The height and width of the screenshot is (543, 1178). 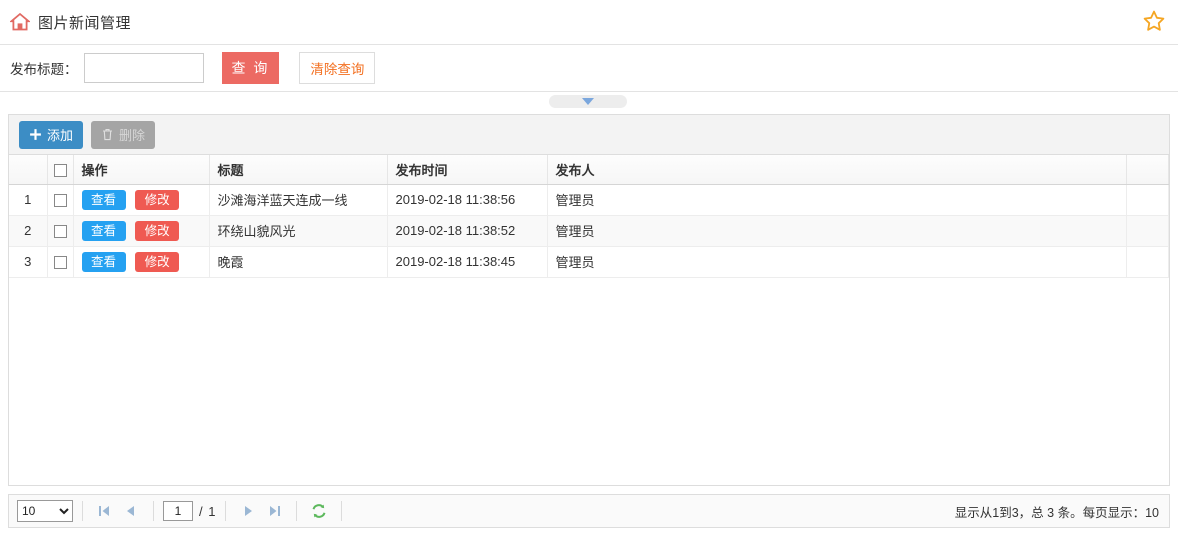 I want to click on table-head: 操作 标题 发布时间 发布人, so click(x=589, y=170).